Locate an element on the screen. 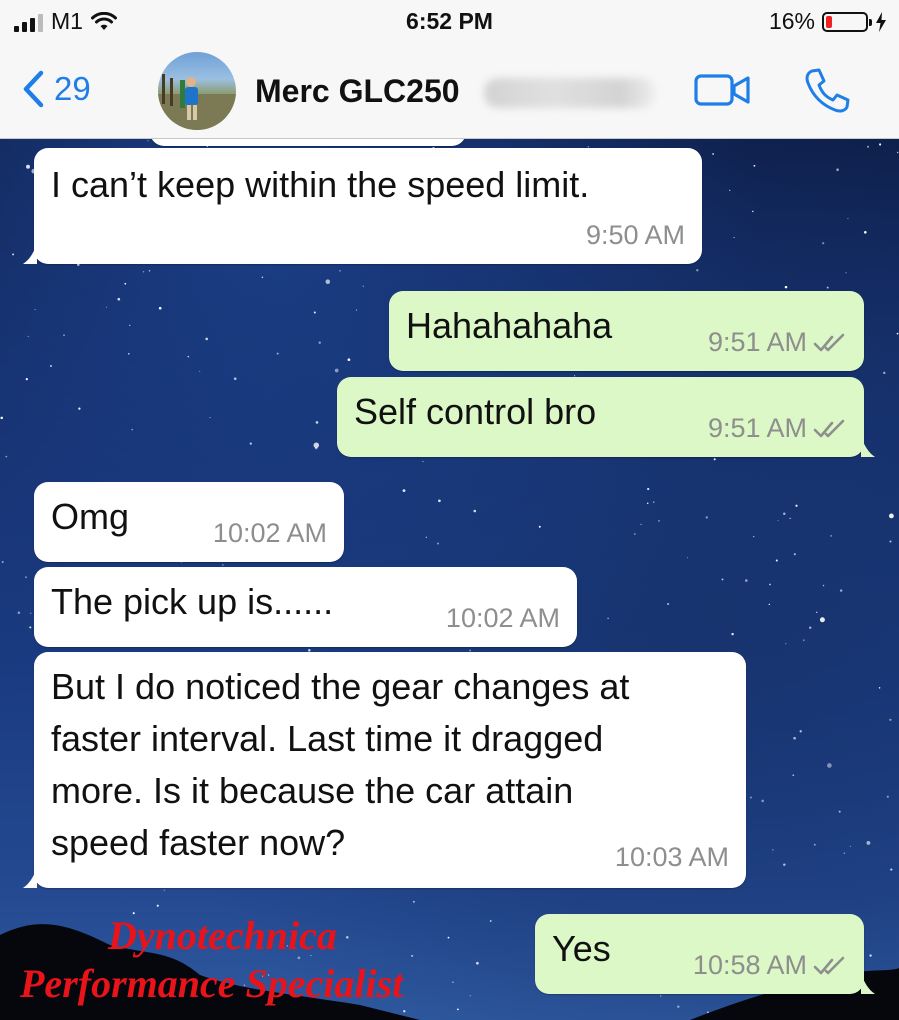 The height and width of the screenshot is (1020, 899). status-time: 6:52 PM is located at coordinates (449, 21).